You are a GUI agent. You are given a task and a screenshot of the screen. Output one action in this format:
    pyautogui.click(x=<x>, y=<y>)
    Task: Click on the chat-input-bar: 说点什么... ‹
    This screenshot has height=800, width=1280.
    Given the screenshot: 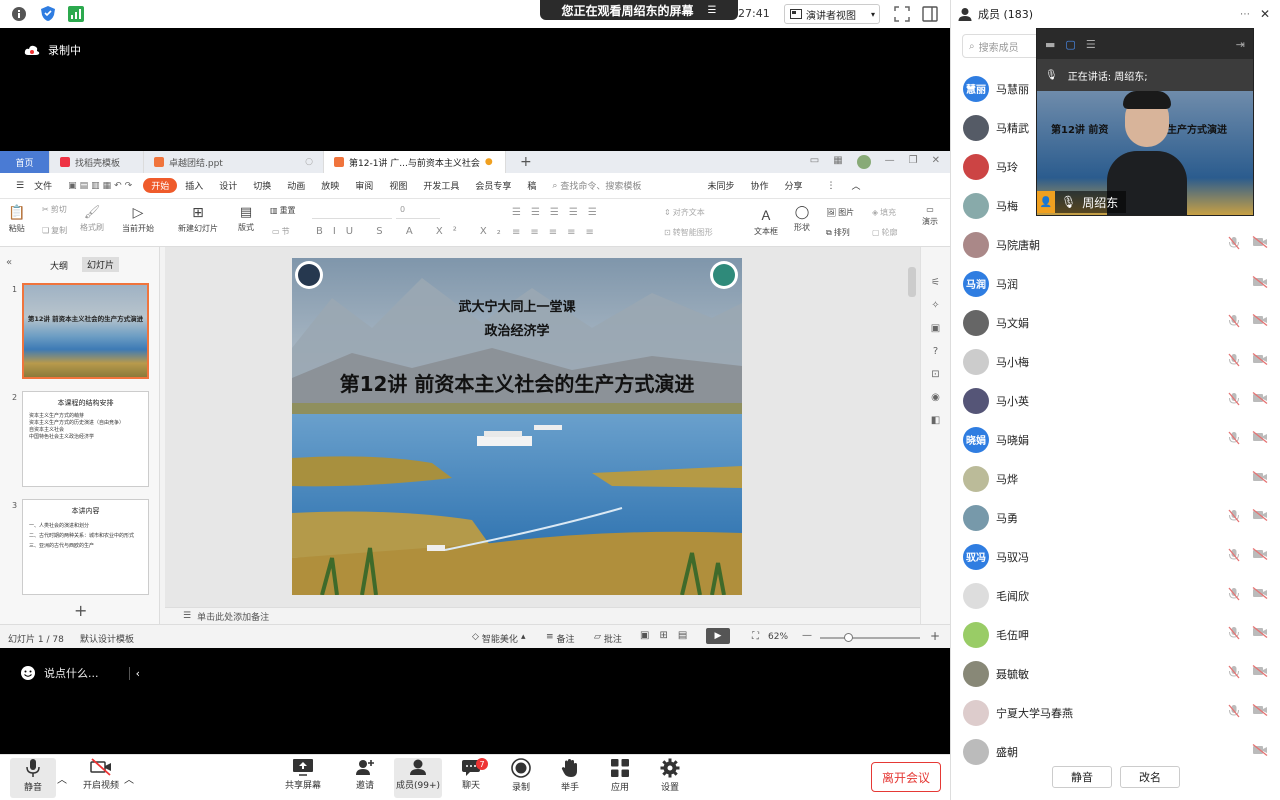 What is the action you would take?
    pyautogui.click(x=80, y=673)
    